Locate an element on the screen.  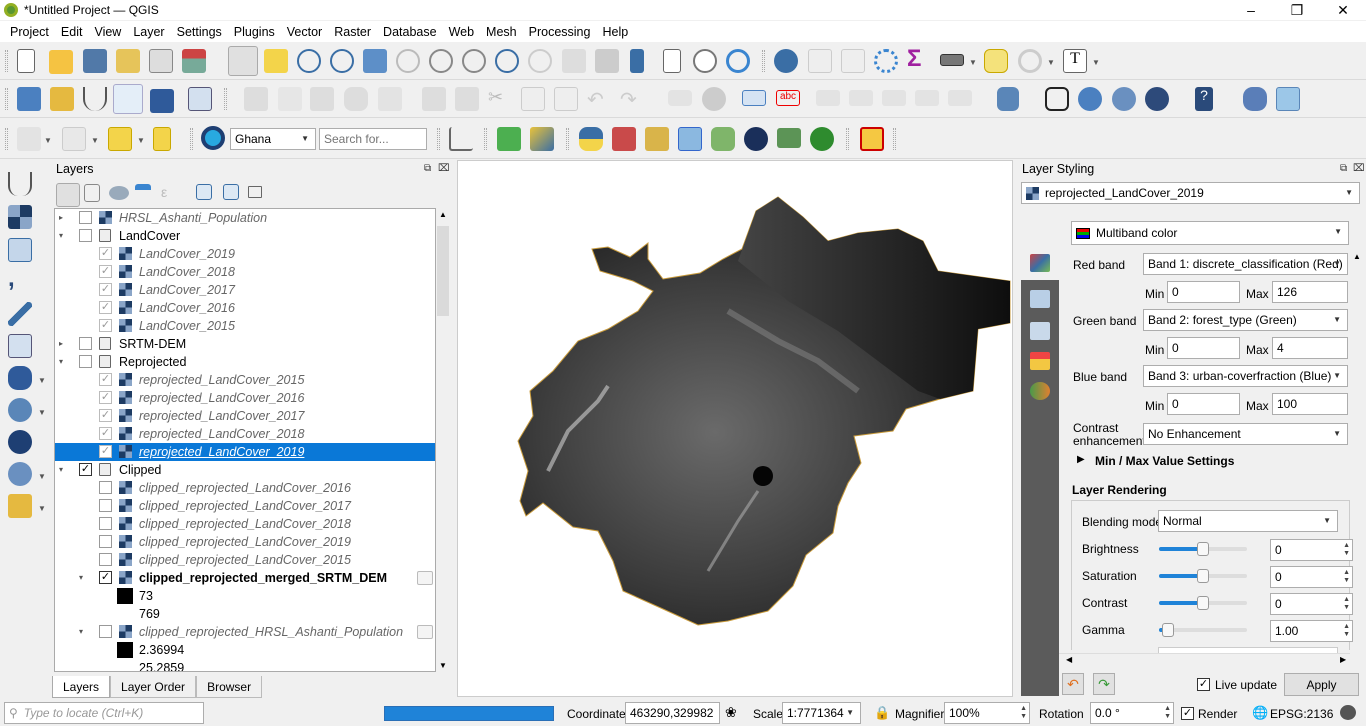
remove-layer-icon is located at coordinates (255, 192).